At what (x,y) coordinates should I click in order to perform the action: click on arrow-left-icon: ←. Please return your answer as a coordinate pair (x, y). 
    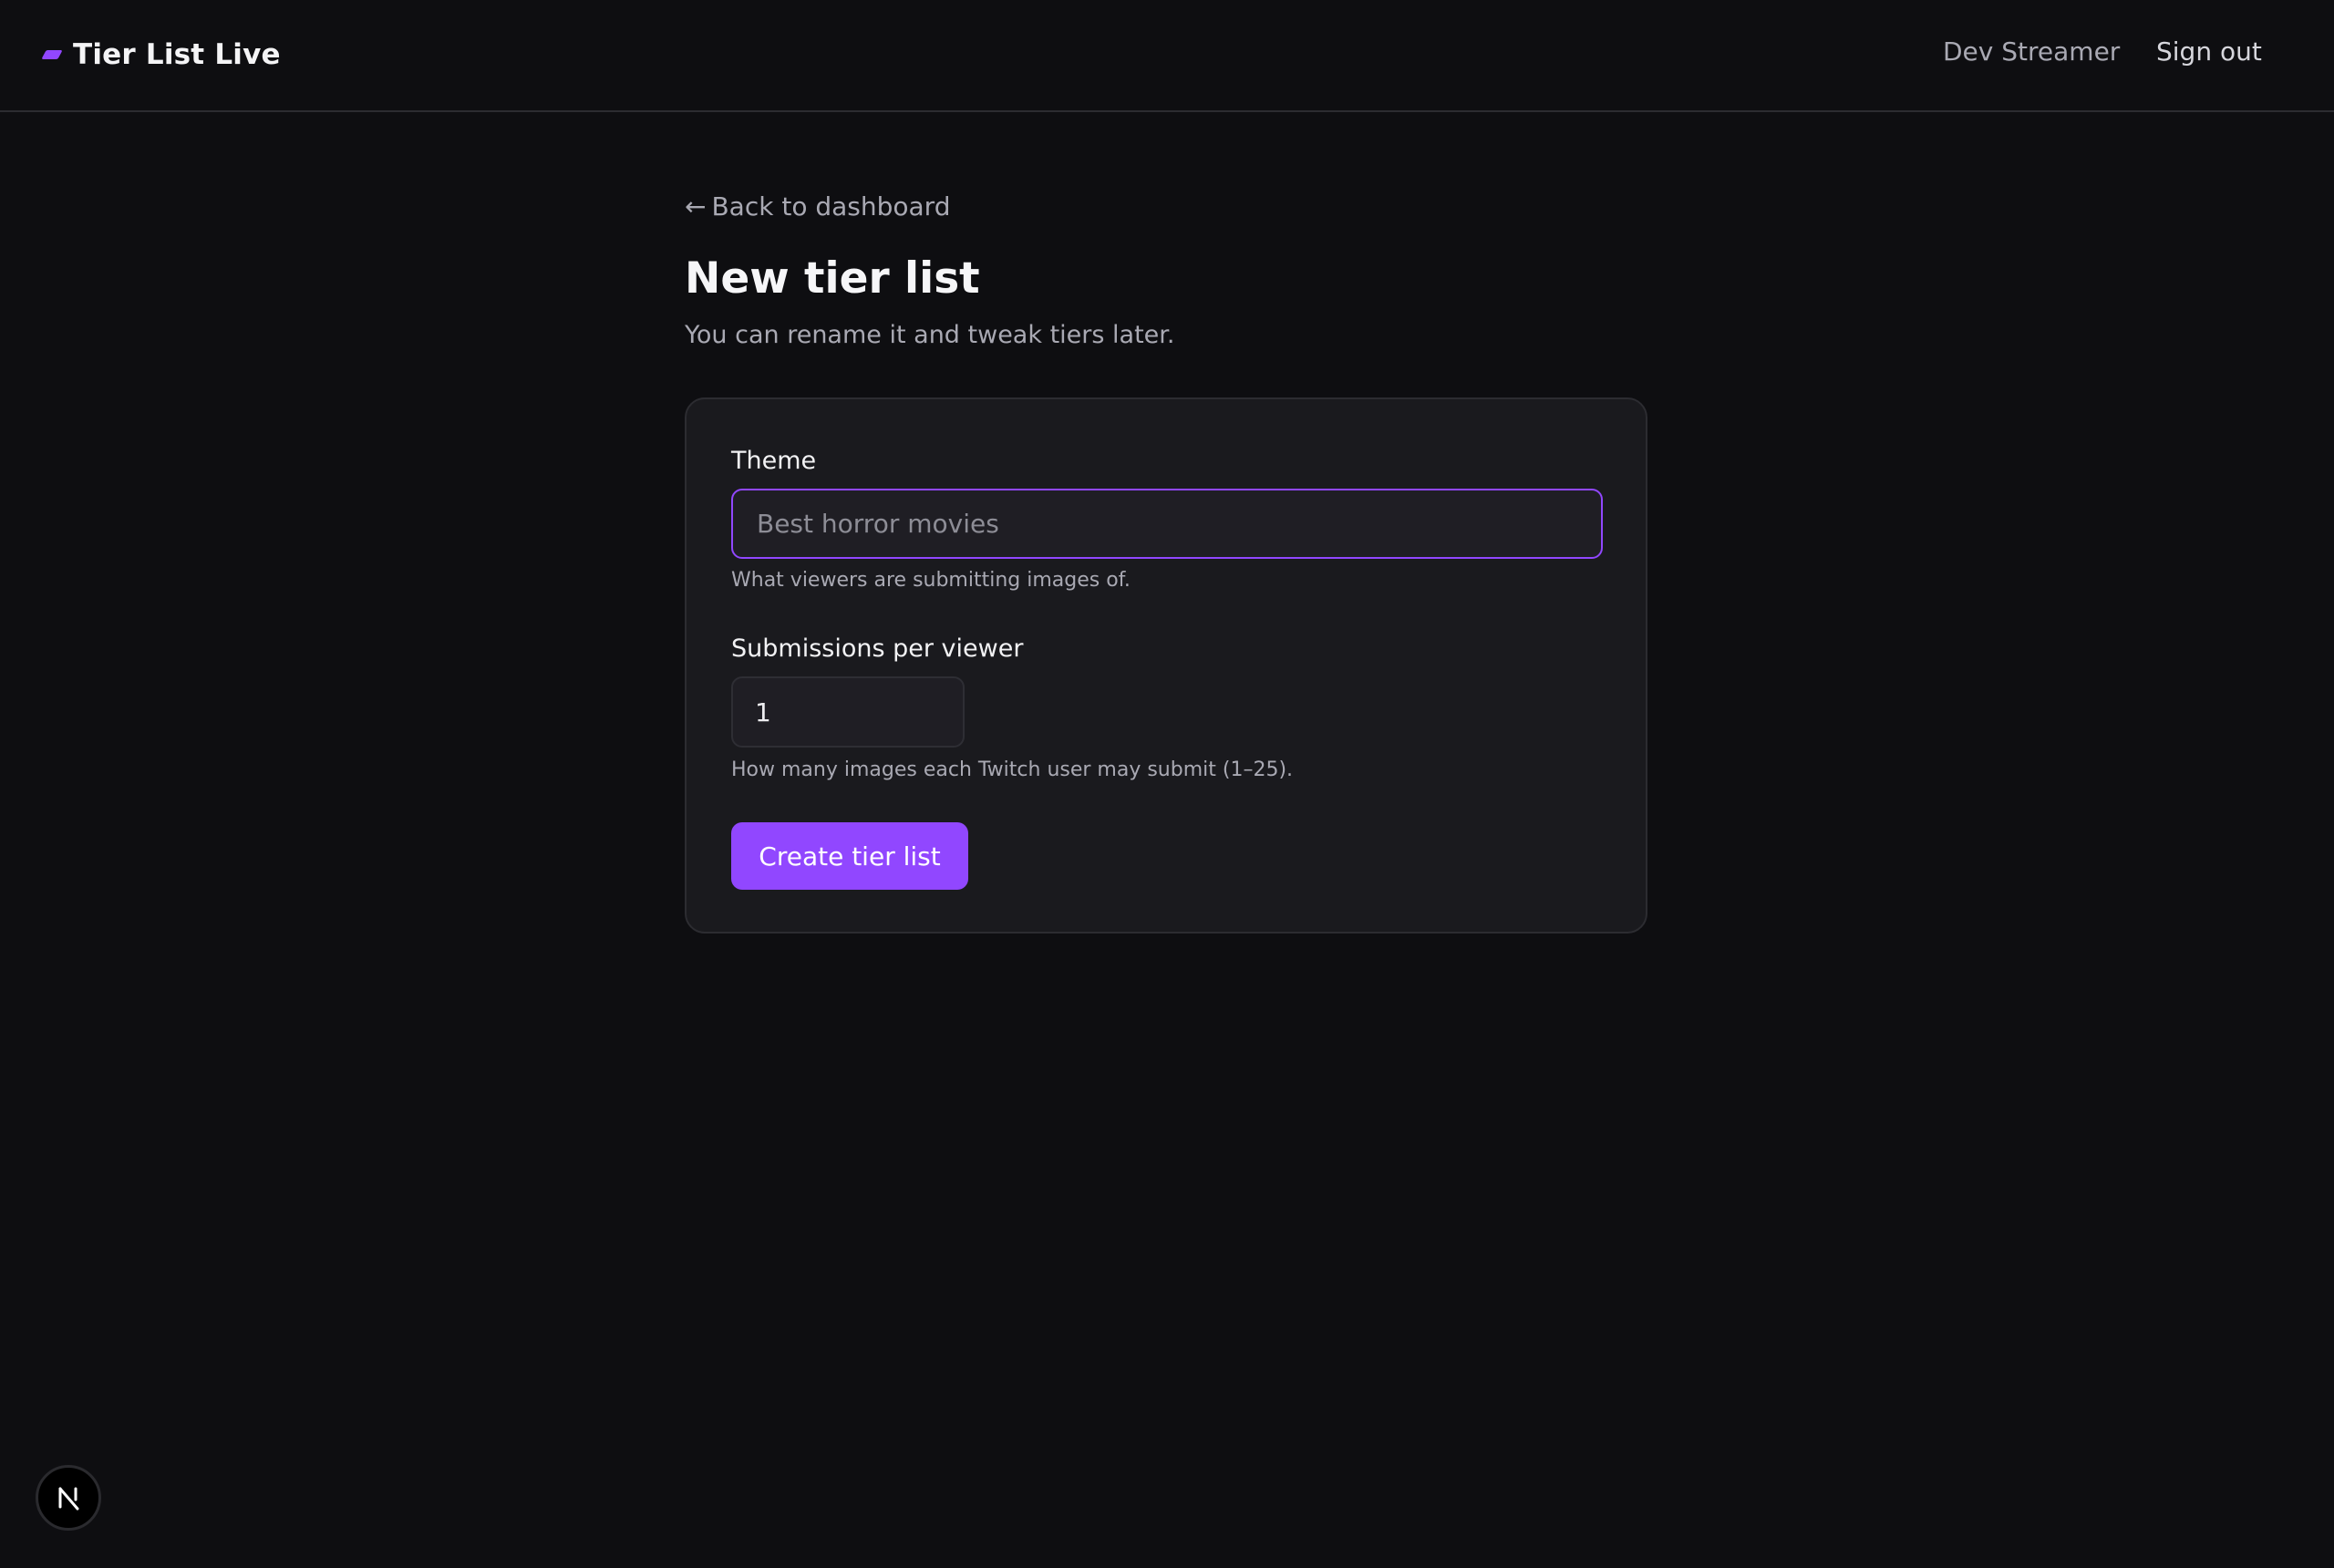
    Looking at the image, I should click on (696, 206).